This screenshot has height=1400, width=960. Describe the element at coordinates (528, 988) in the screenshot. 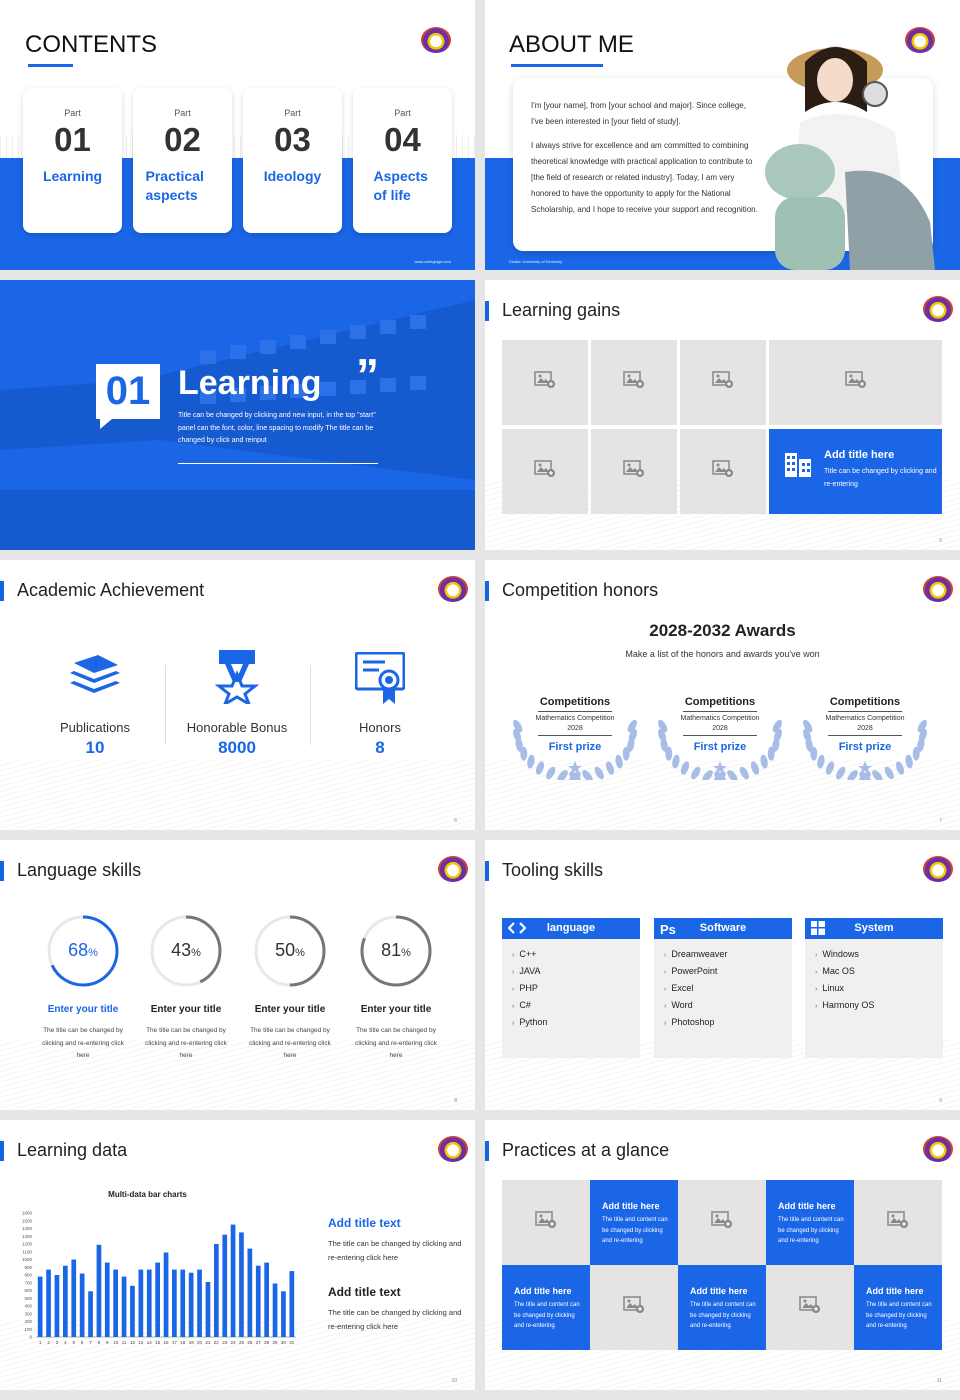

I see `tool-item-label: PHP` at that location.